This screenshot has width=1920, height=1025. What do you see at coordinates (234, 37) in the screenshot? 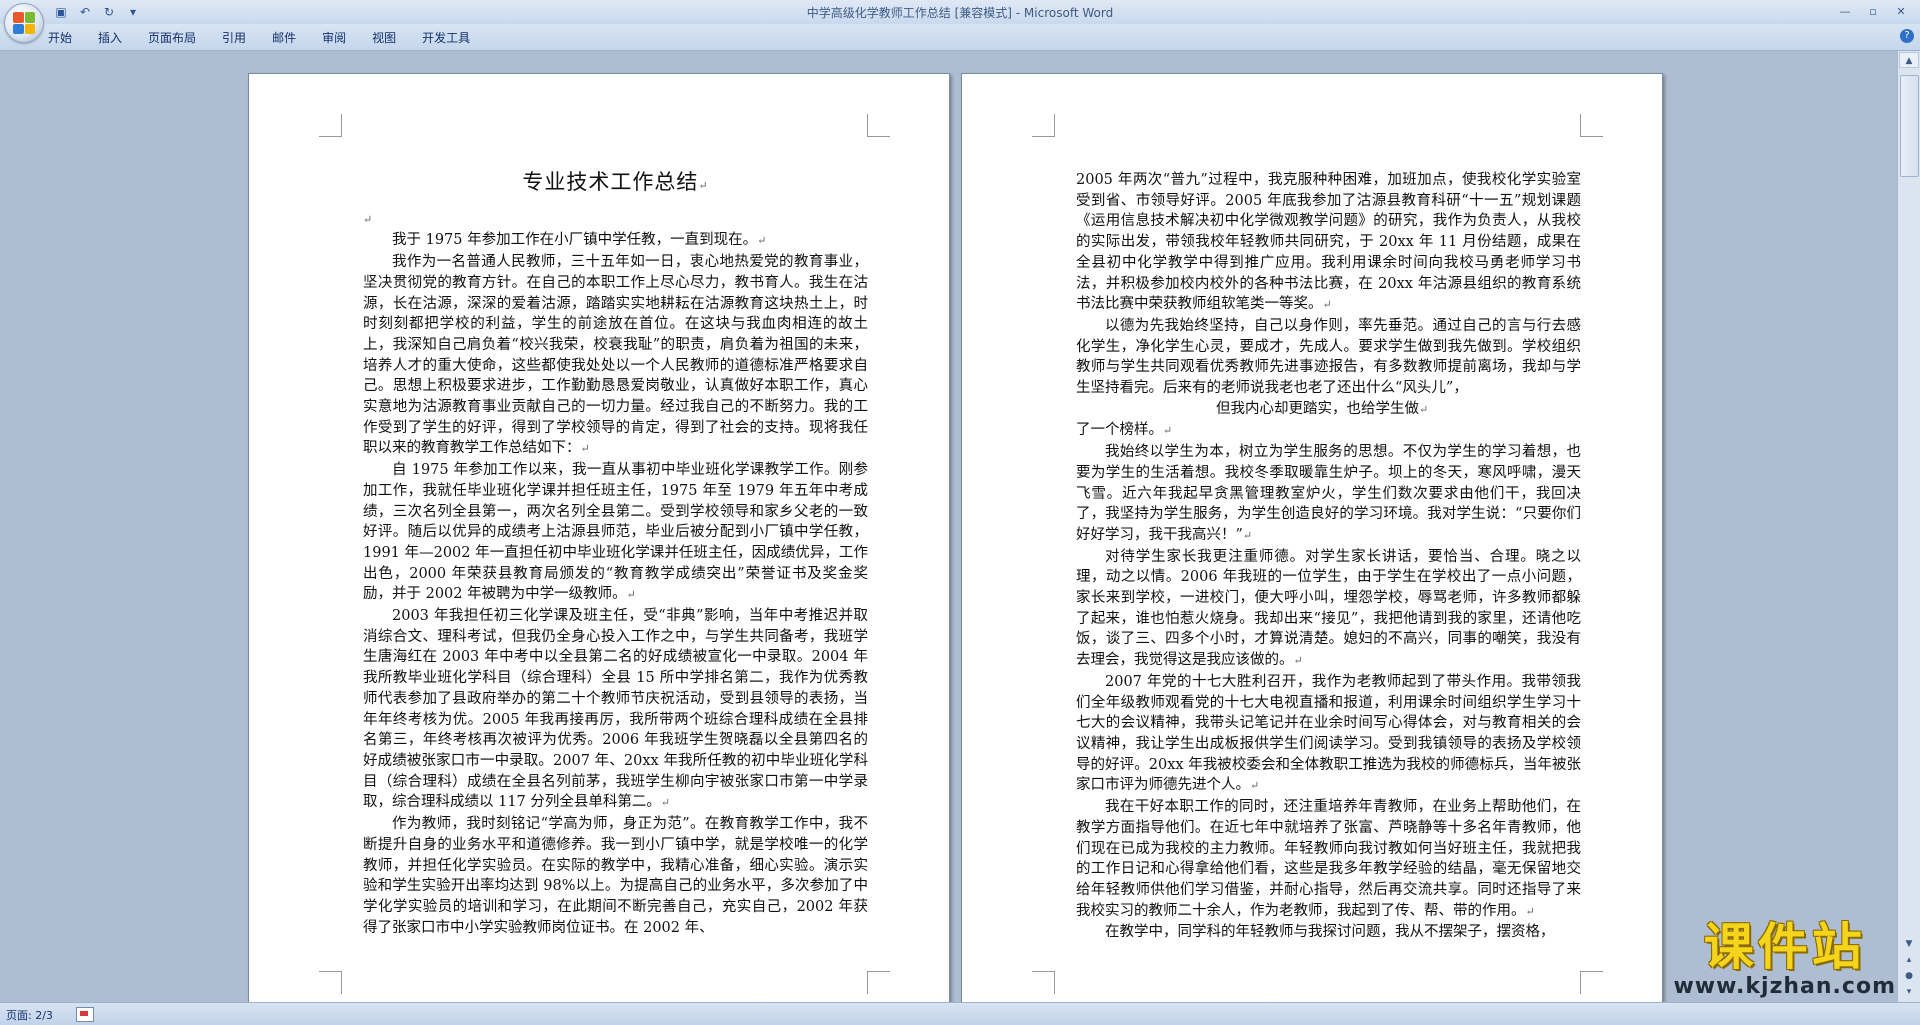
I see `tab-references: 引用` at bounding box center [234, 37].